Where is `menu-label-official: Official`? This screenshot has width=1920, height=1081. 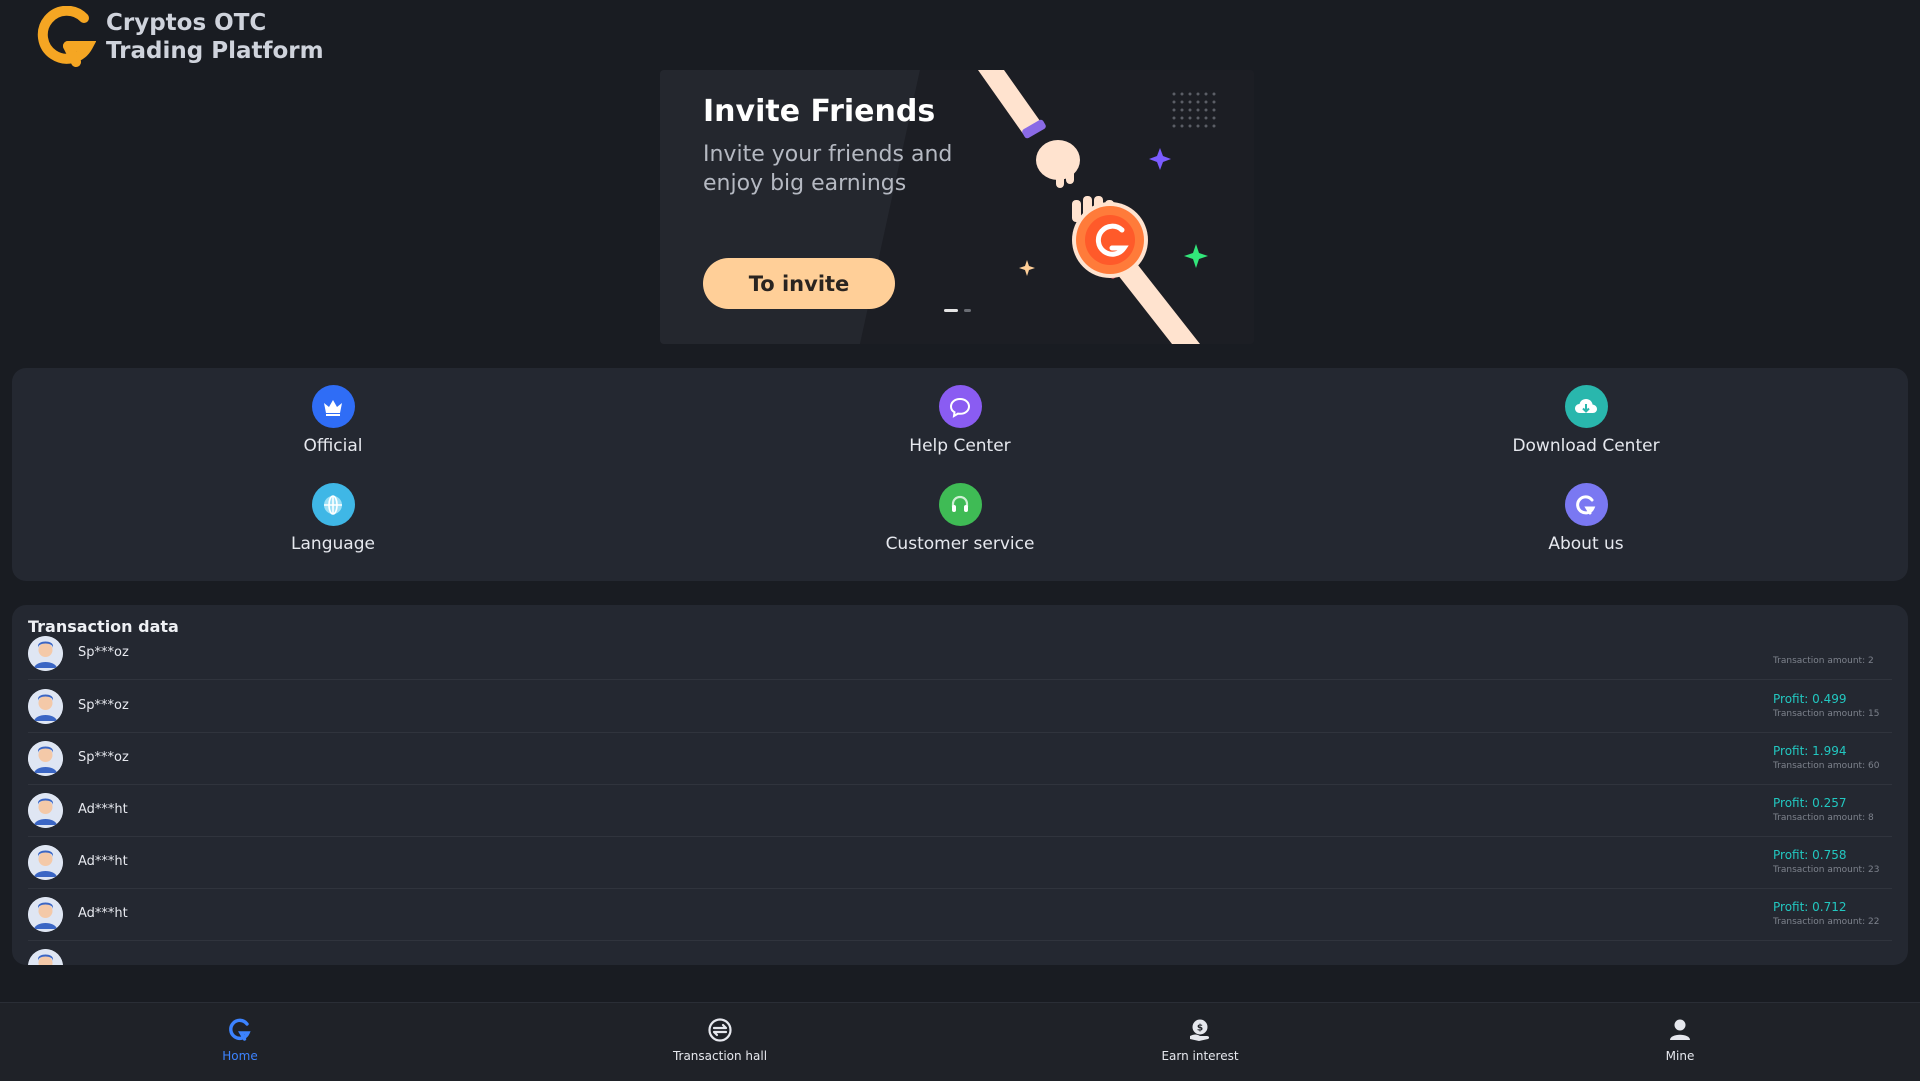
menu-label-official: Official is located at coordinates (333, 446).